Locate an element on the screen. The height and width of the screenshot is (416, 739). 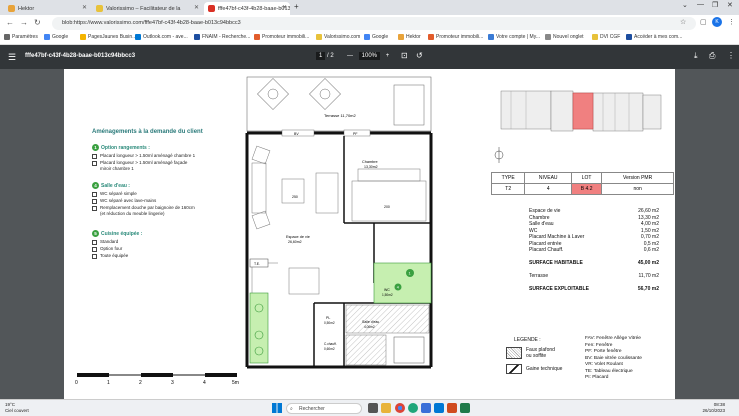
store-icon is located at coordinates (426, 408).